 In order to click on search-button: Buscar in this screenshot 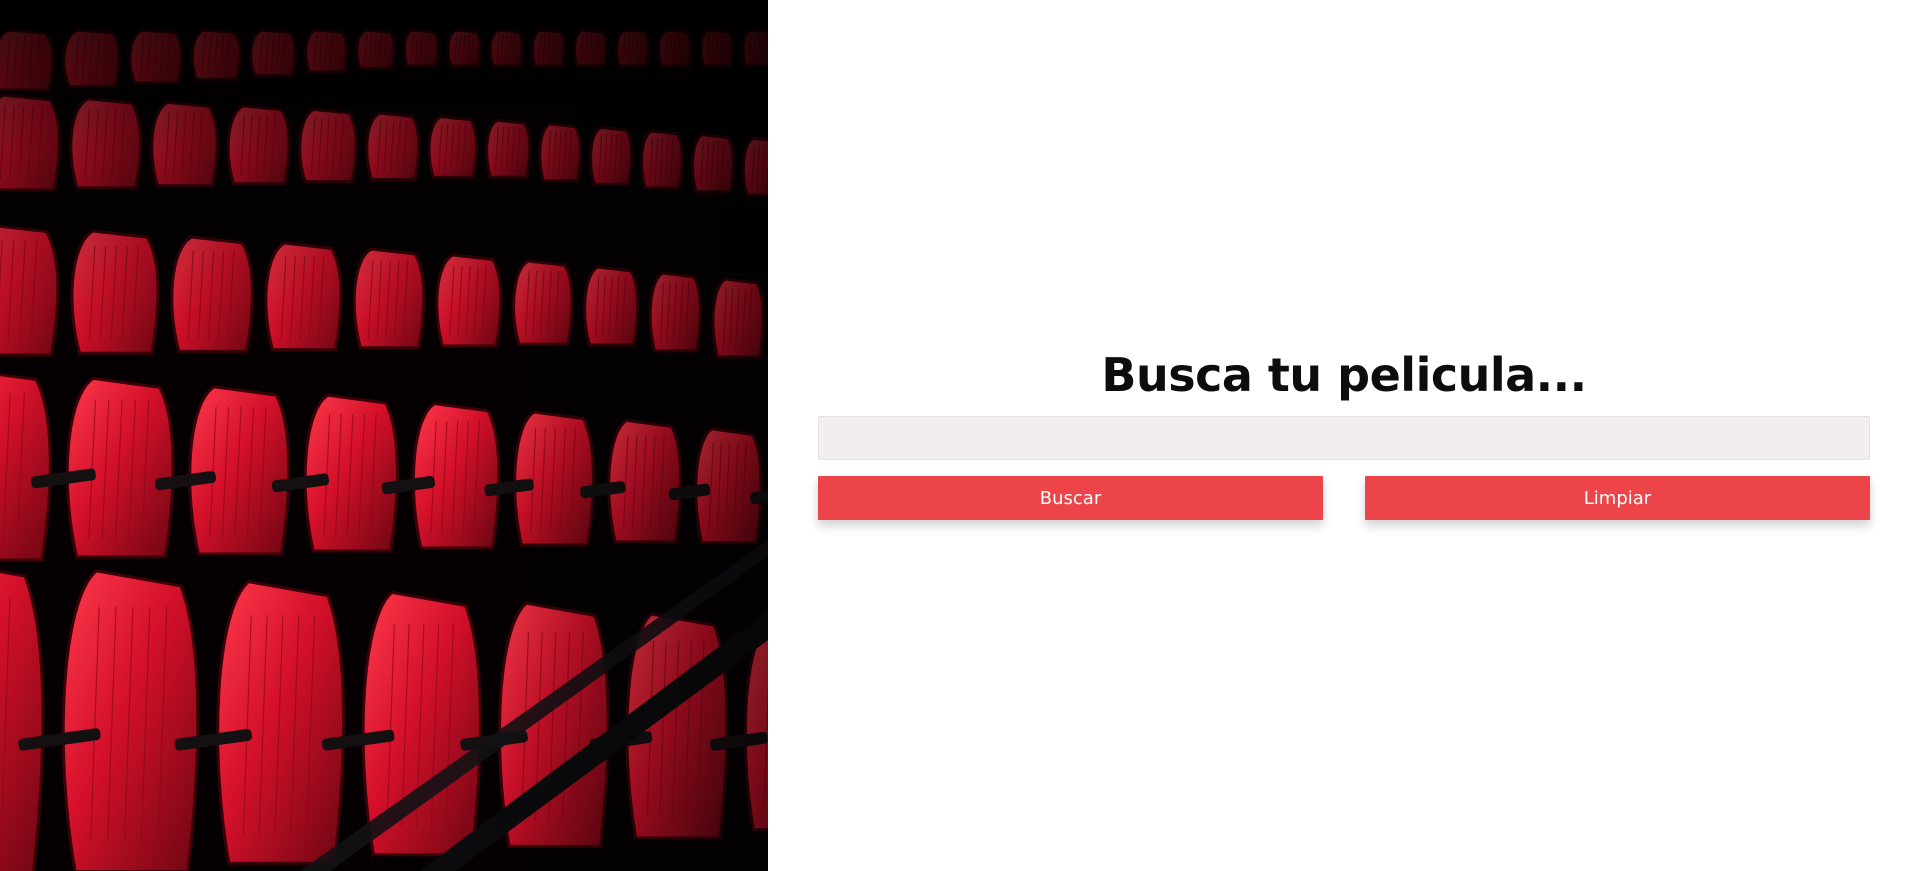, I will do `click(1070, 498)`.